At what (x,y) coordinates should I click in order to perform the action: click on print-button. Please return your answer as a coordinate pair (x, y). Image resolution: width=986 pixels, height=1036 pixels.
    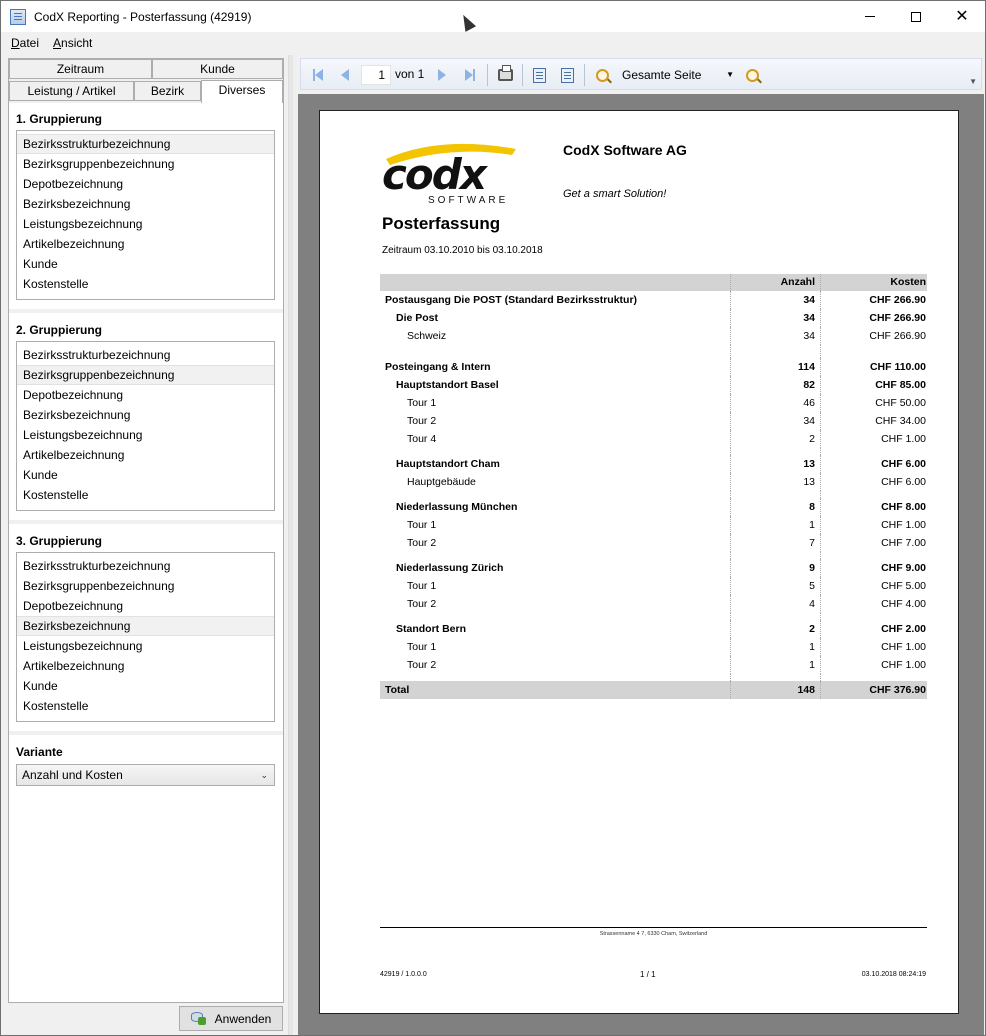
    Looking at the image, I should click on (505, 74).